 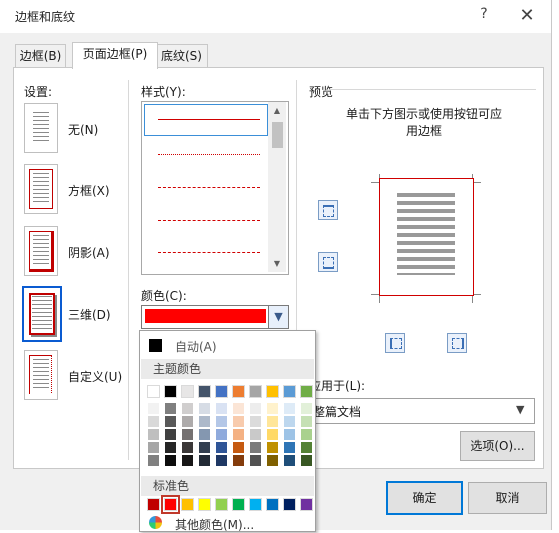 What do you see at coordinates (277, 110) in the screenshot?
I see `scroll-up-icon: ▲` at bounding box center [277, 110].